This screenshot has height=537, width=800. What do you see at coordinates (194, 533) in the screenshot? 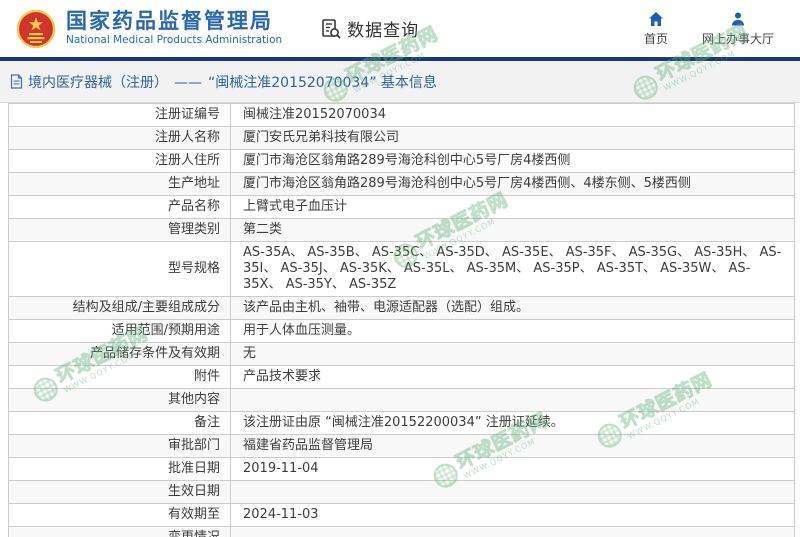
I see `row-label-text: 变更情况` at bounding box center [194, 533].